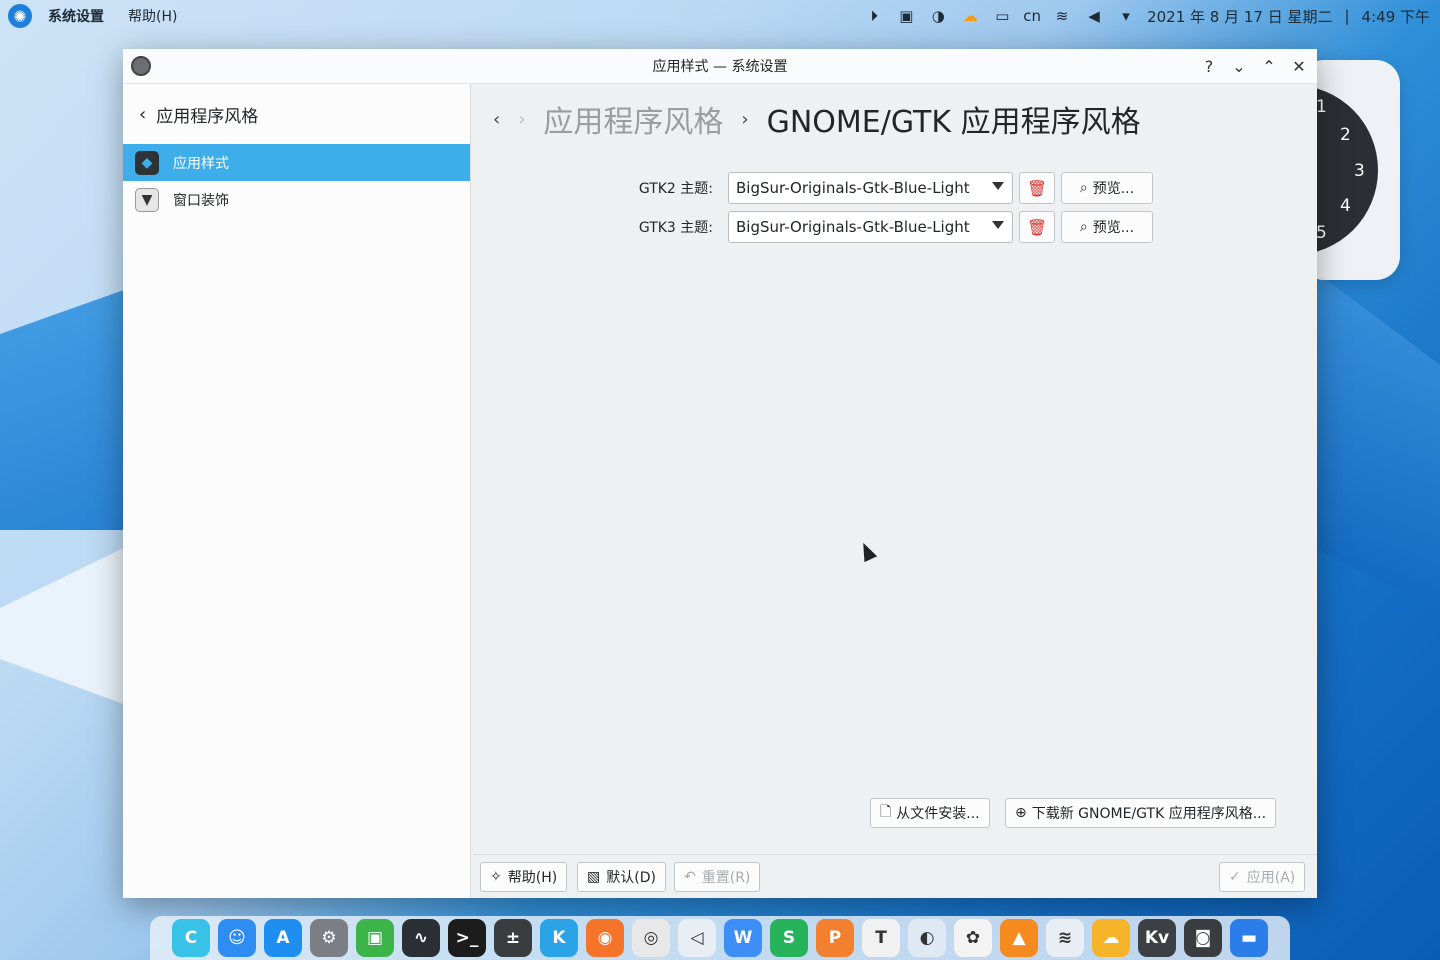 The image size is (1440, 960). I want to click on defaults-label: 默认(D), so click(631, 878).